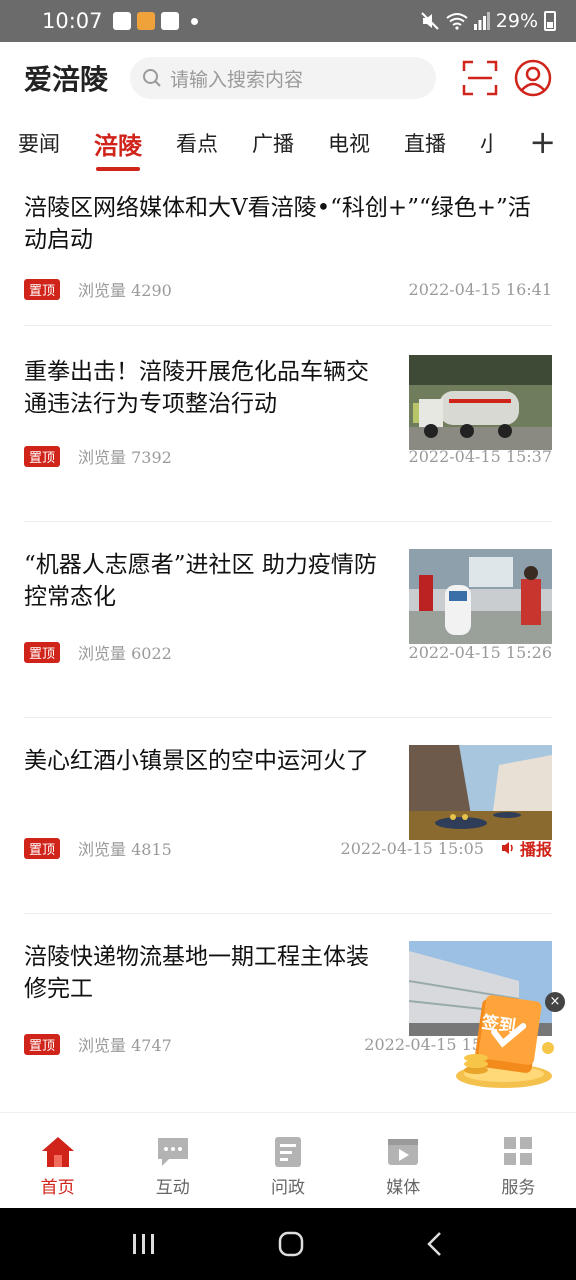 The height and width of the screenshot is (1280, 576). I want to click on sign-in-close-button: ×, so click(555, 1002).